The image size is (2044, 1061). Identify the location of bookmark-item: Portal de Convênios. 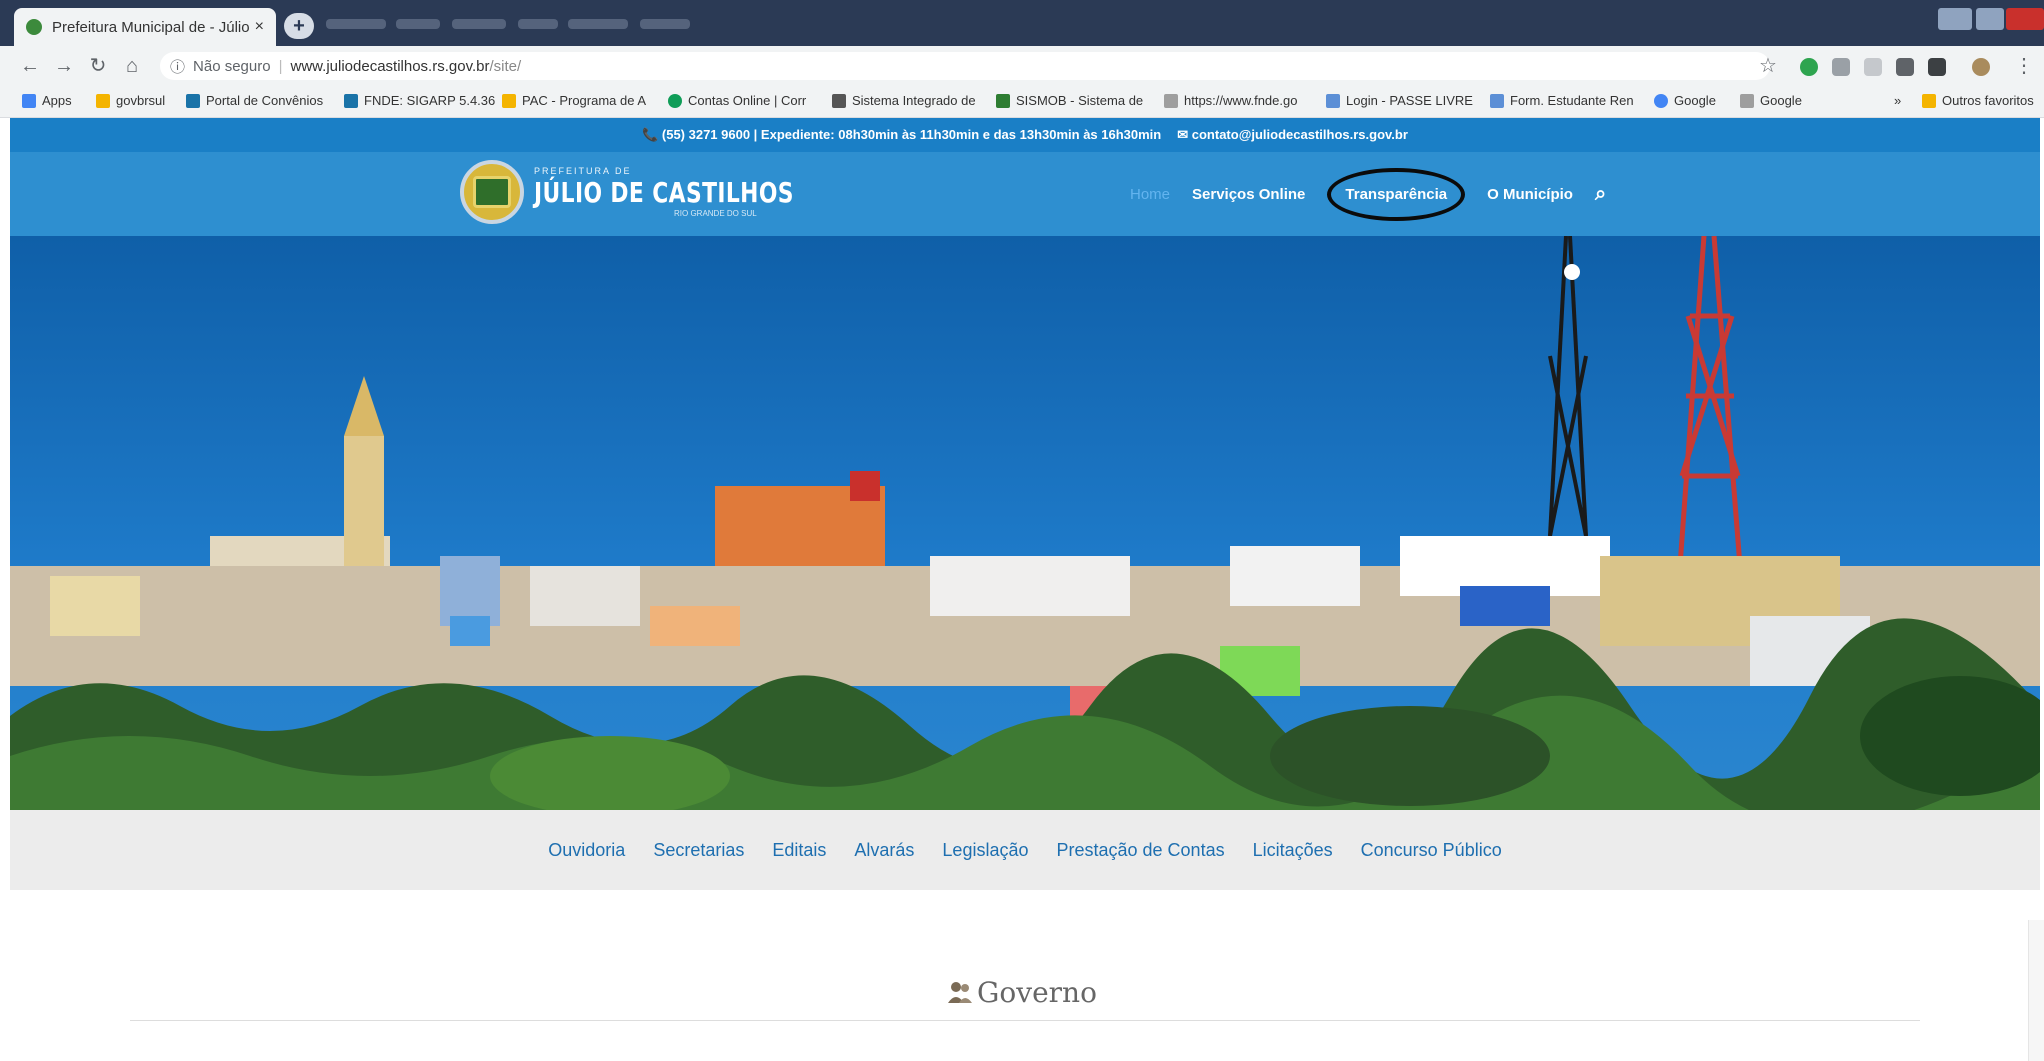
(254, 100).